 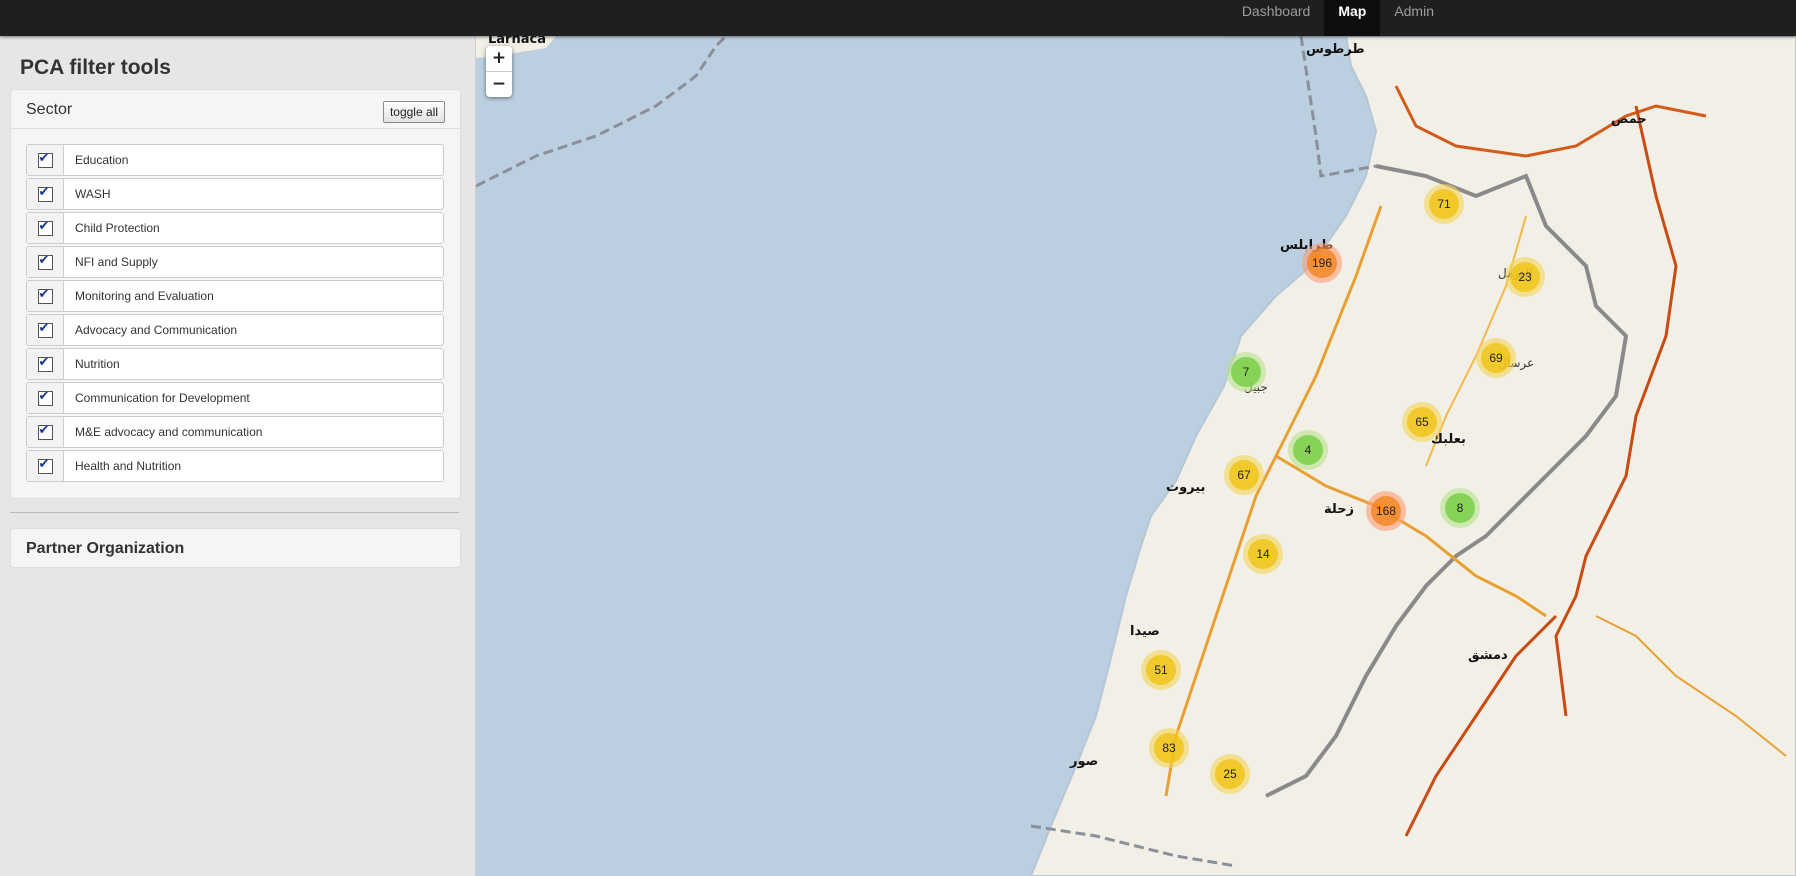 I want to click on sector-item-monitoring-evaluation: Monitoring and Evaluation, so click(x=235, y=296).